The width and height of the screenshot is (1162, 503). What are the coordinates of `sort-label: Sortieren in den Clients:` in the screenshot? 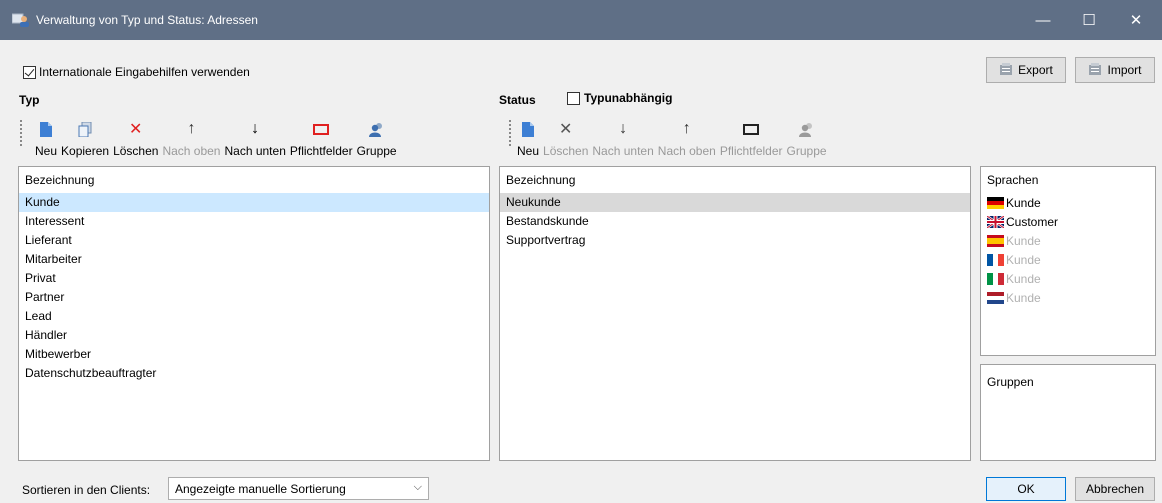 It's located at (86, 490).